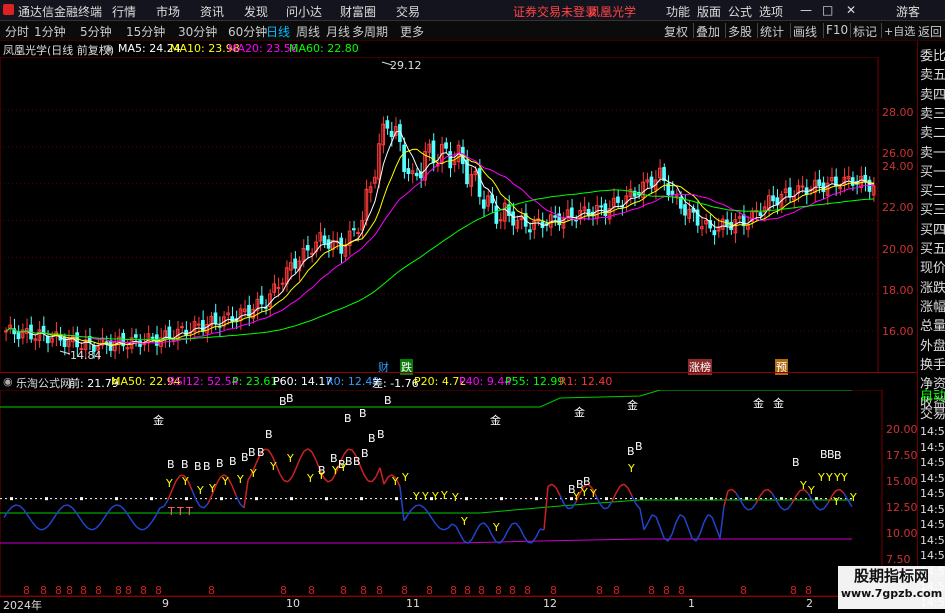 The width and height of the screenshot is (945, 613). I want to click on panel-6: 买一, so click(932, 170).